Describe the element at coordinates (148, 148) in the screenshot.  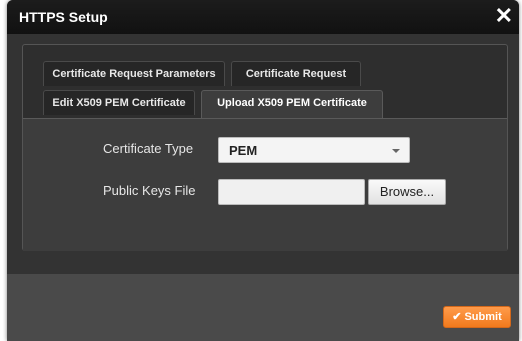
I see `certificate-type-label: Certificate Type` at that location.